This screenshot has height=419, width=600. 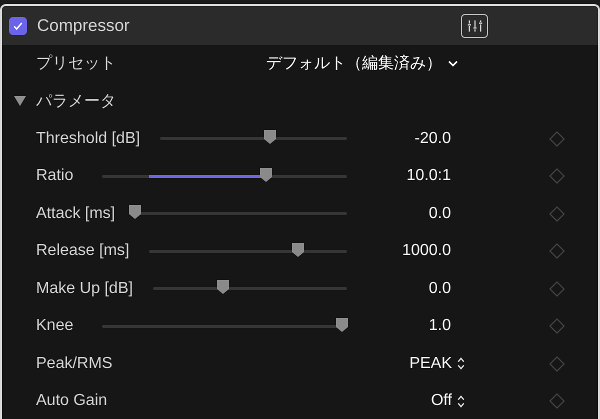 I want to click on parameter-popup: Off, so click(x=447, y=401).